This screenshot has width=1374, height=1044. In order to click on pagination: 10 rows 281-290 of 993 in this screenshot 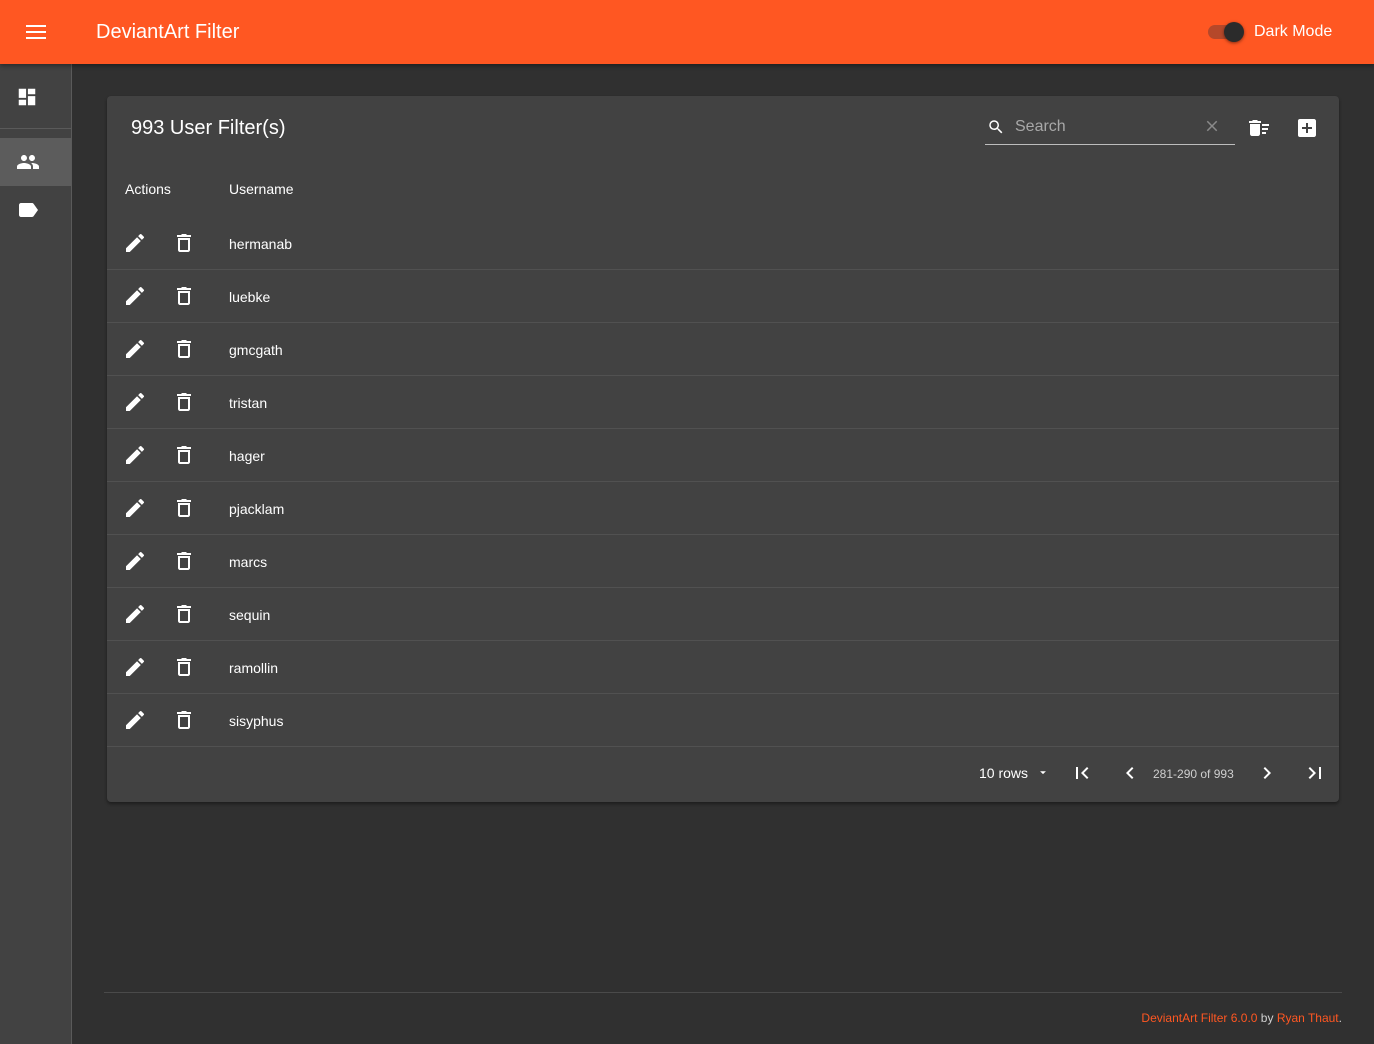, I will do `click(723, 775)`.